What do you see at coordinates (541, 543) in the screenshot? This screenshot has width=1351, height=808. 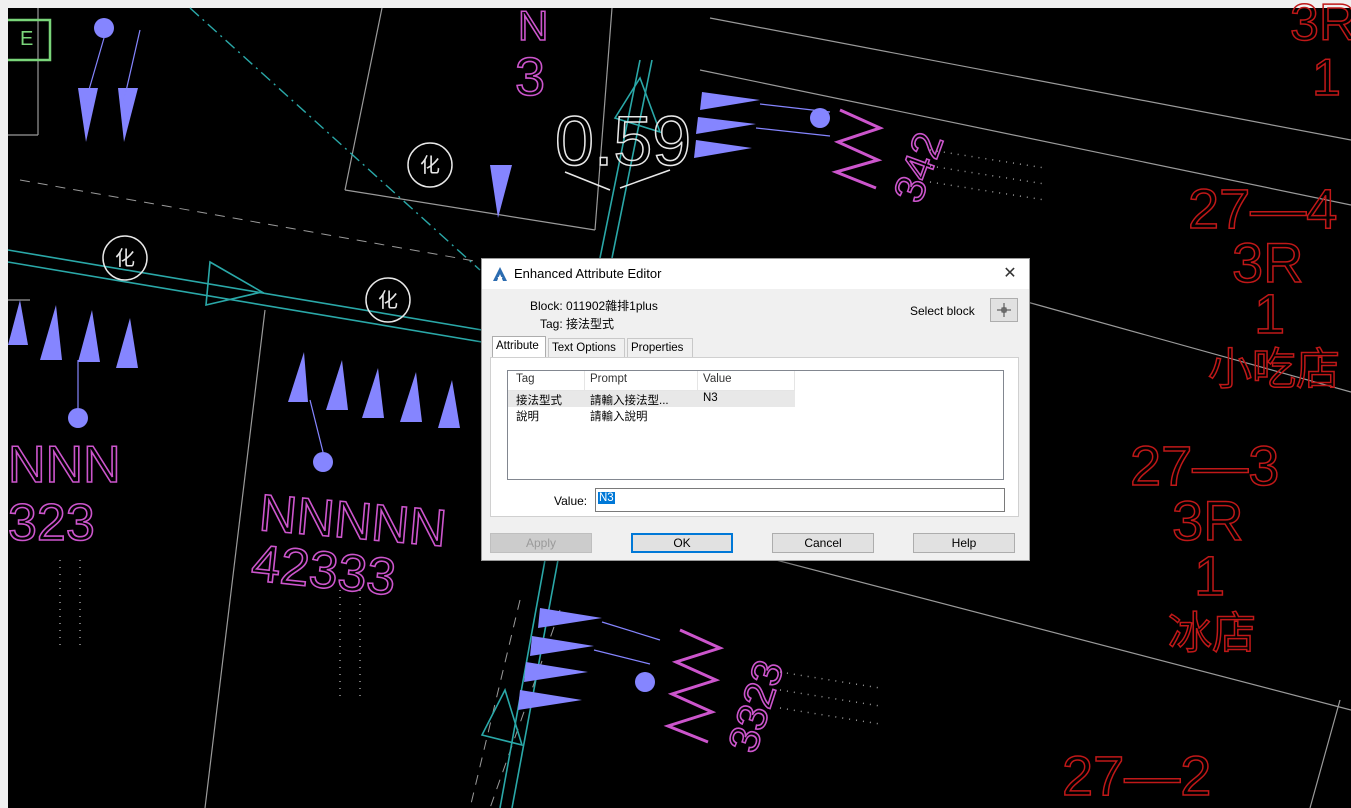 I see `apply-button: Apply` at bounding box center [541, 543].